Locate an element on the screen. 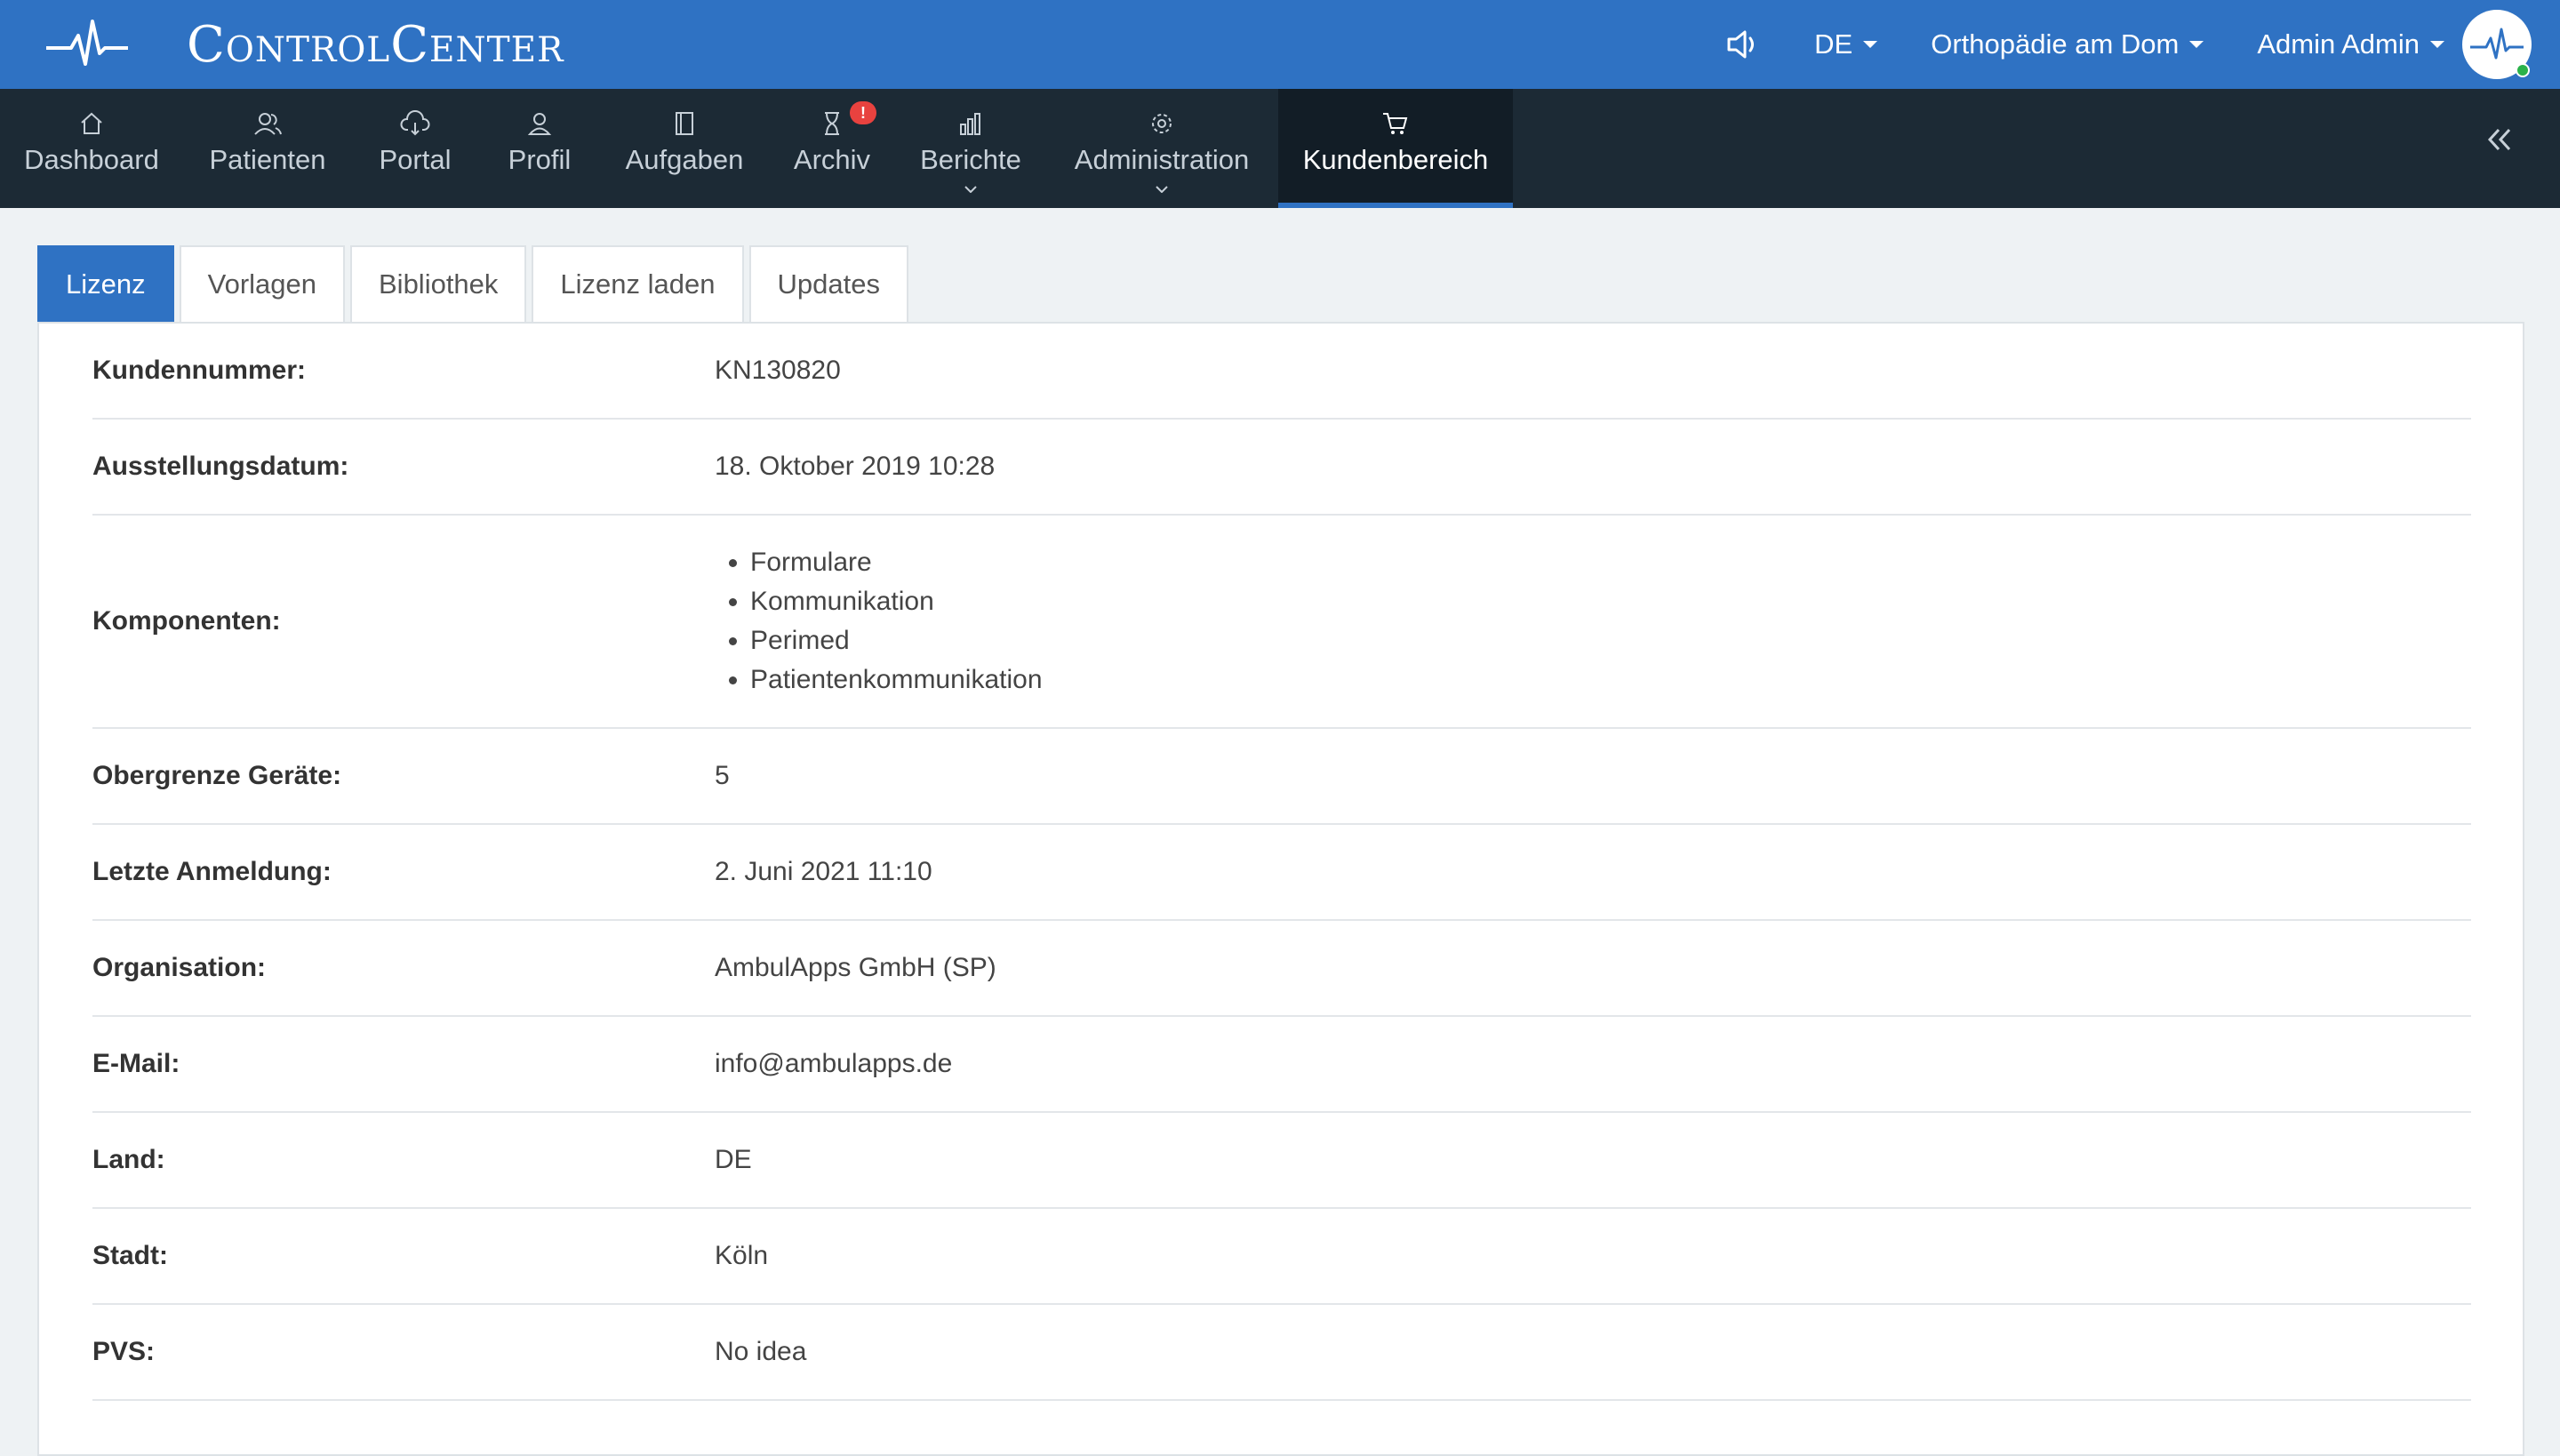 Image resolution: width=2560 pixels, height=1456 pixels. tab-lizenz: Lizenz is located at coordinates (105, 283).